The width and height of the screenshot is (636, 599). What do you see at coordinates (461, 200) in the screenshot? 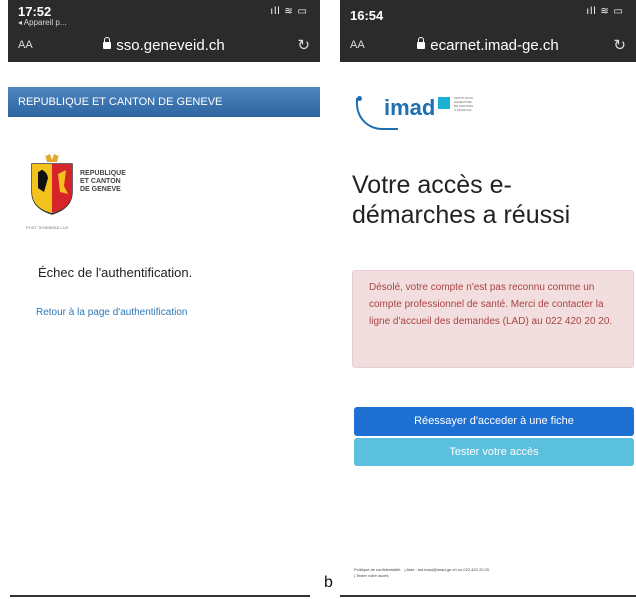
I see `page-title: Votre accès e-démarches a réussi` at bounding box center [461, 200].